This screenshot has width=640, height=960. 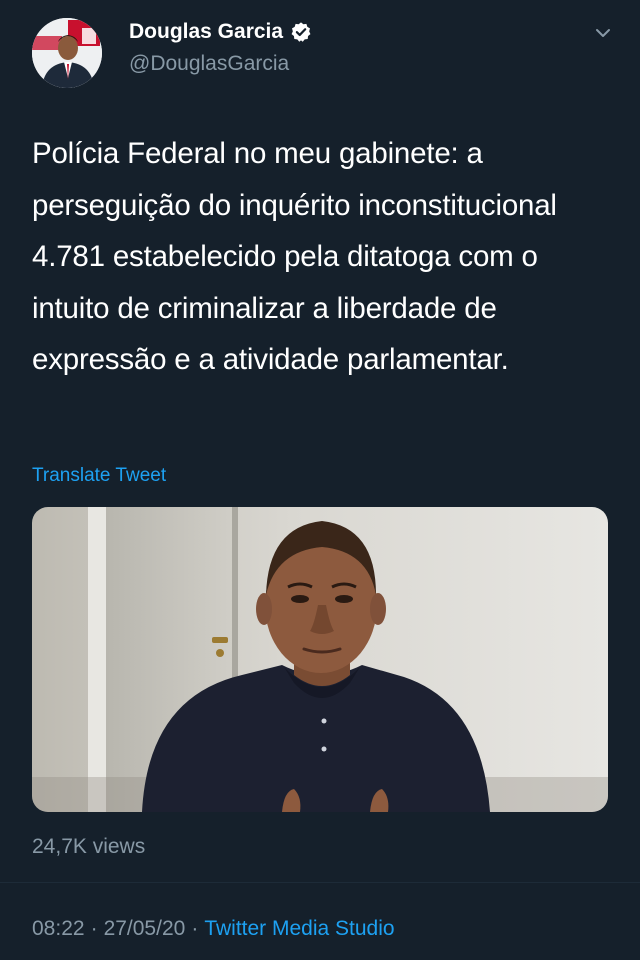 What do you see at coordinates (144, 928) in the screenshot?
I see `tweet-date: 27/05/20` at bounding box center [144, 928].